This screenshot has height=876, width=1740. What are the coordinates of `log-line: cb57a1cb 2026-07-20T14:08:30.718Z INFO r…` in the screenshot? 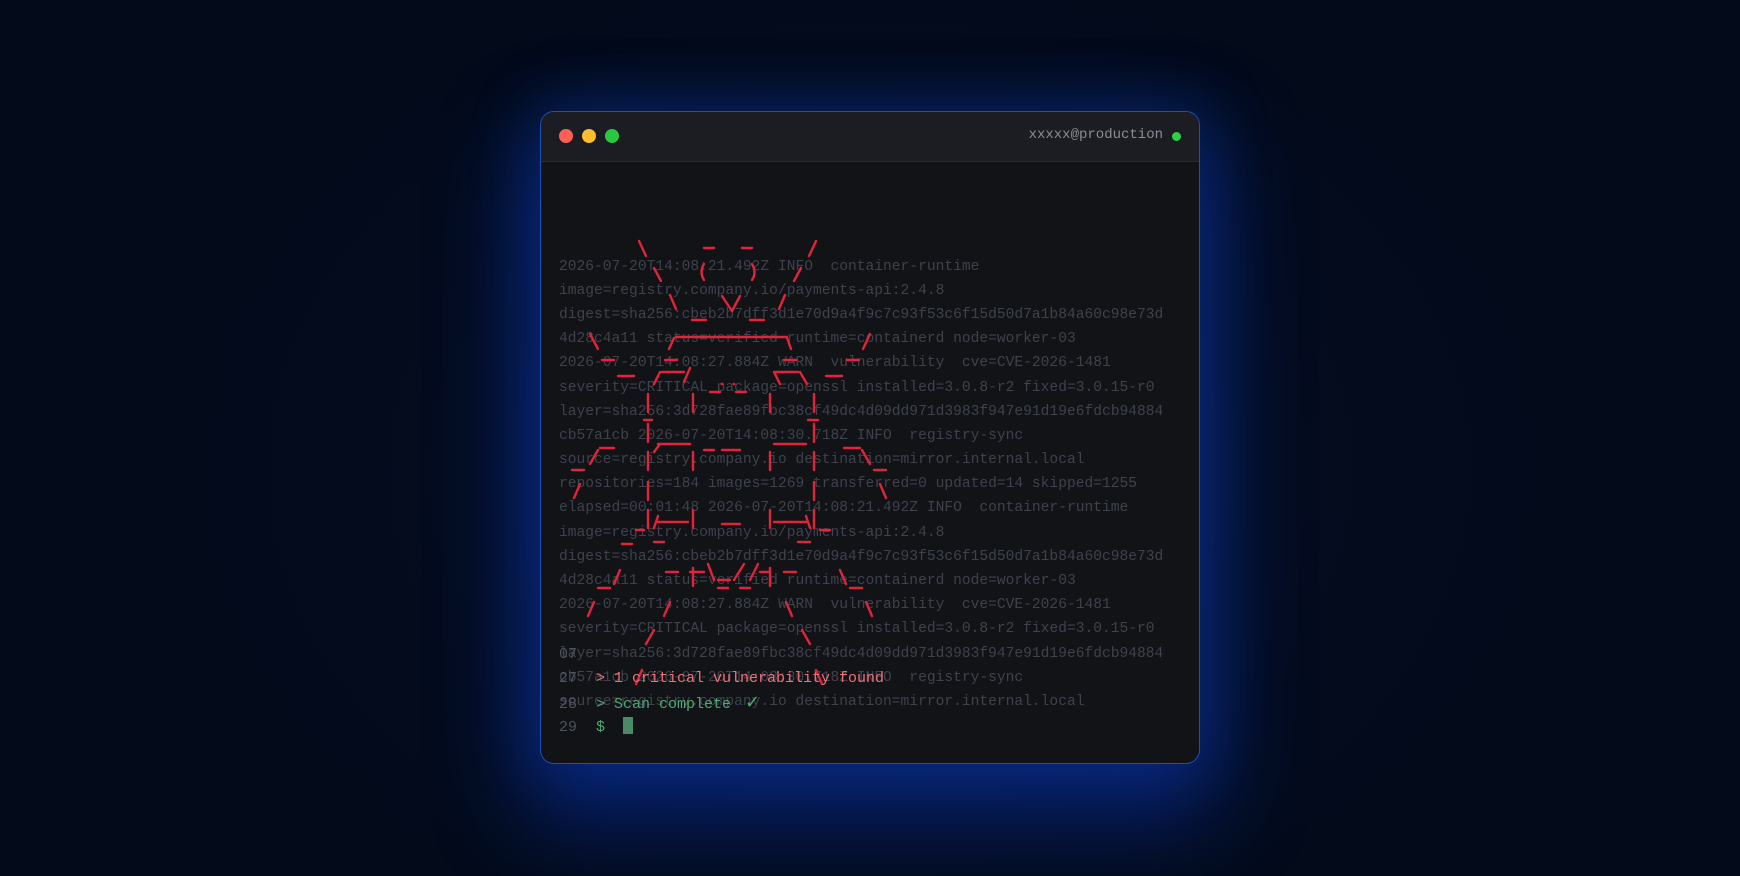 It's located at (791, 435).